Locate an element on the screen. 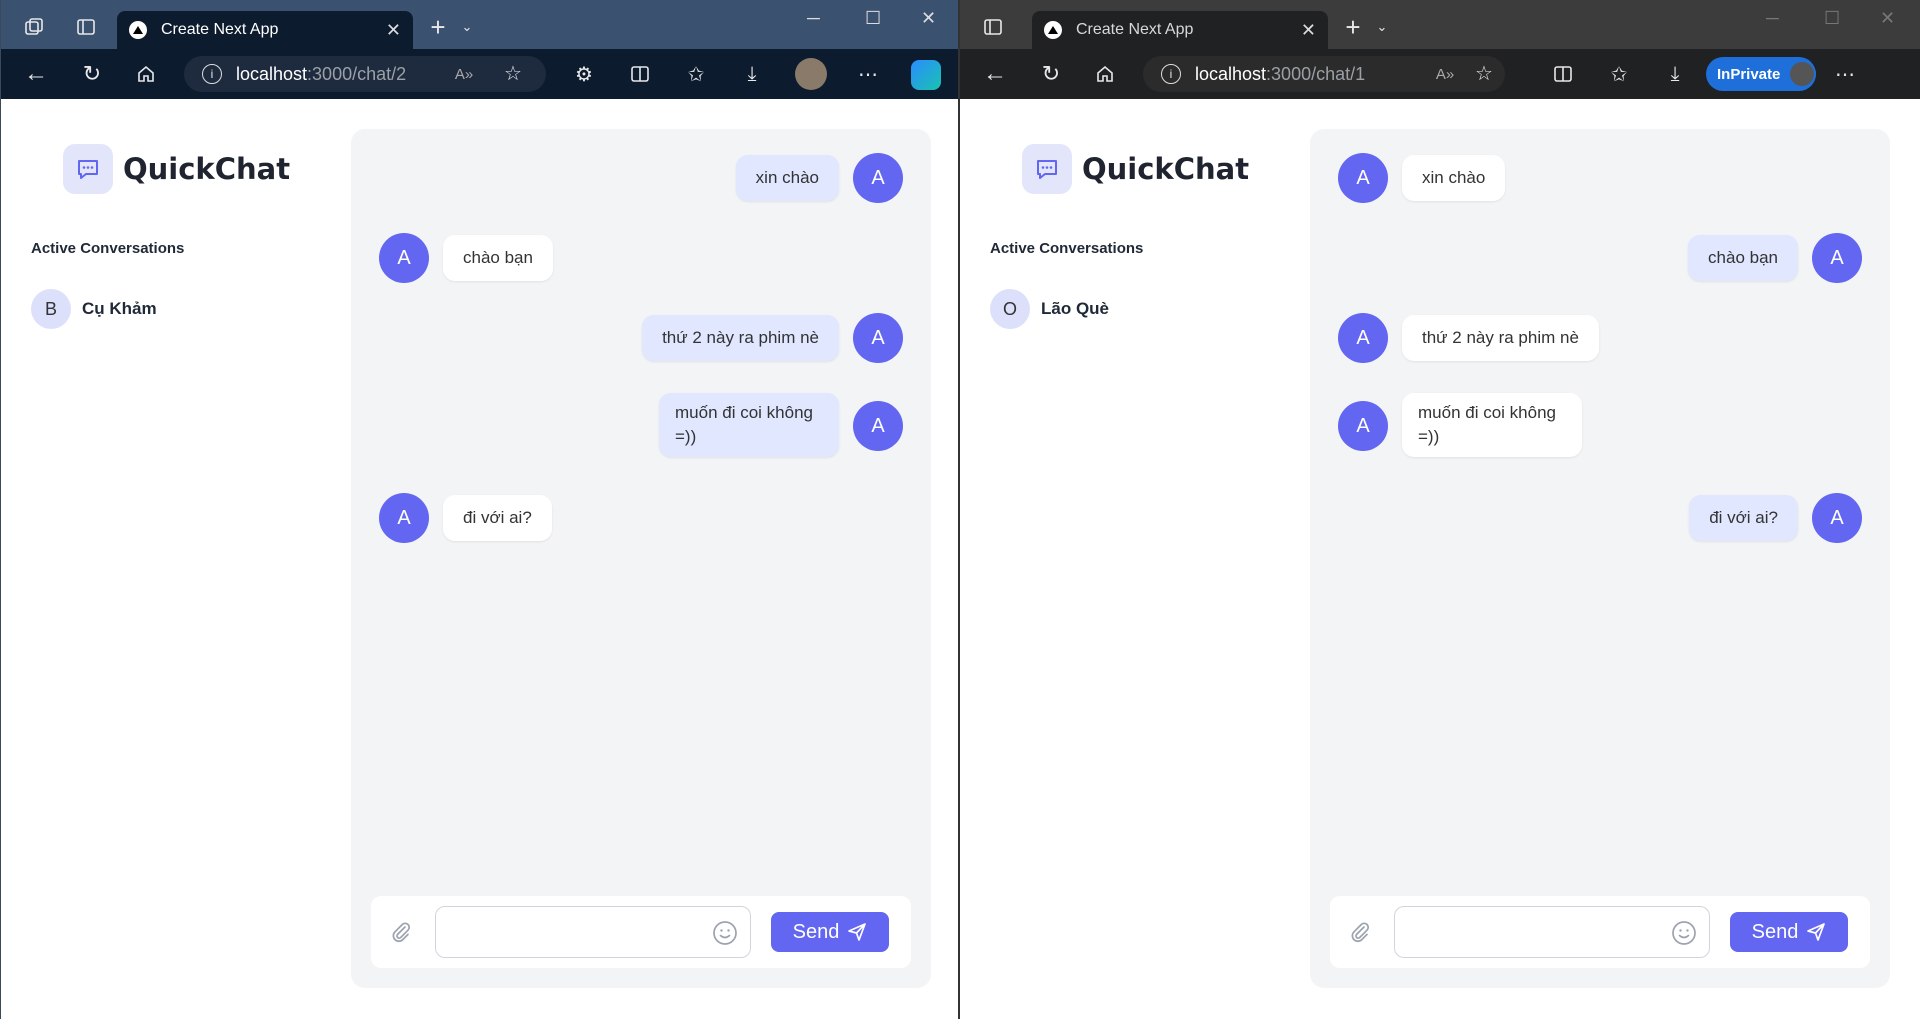 The height and width of the screenshot is (1019, 1920). conversation-item: B Cụ Khảm is located at coordinates (94, 309).